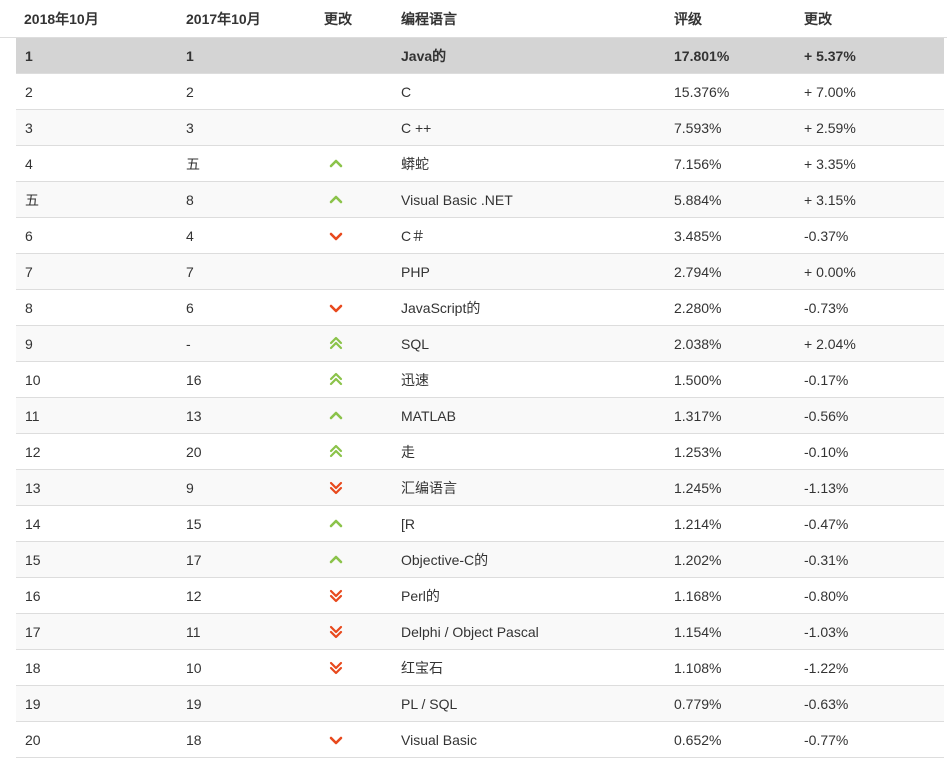 This screenshot has width=947, height=758. Describe the element at coordinates (480, 344) in the screenshot. I see `table-row: 9 - SQL 2.038% + 2.04%` at that location.